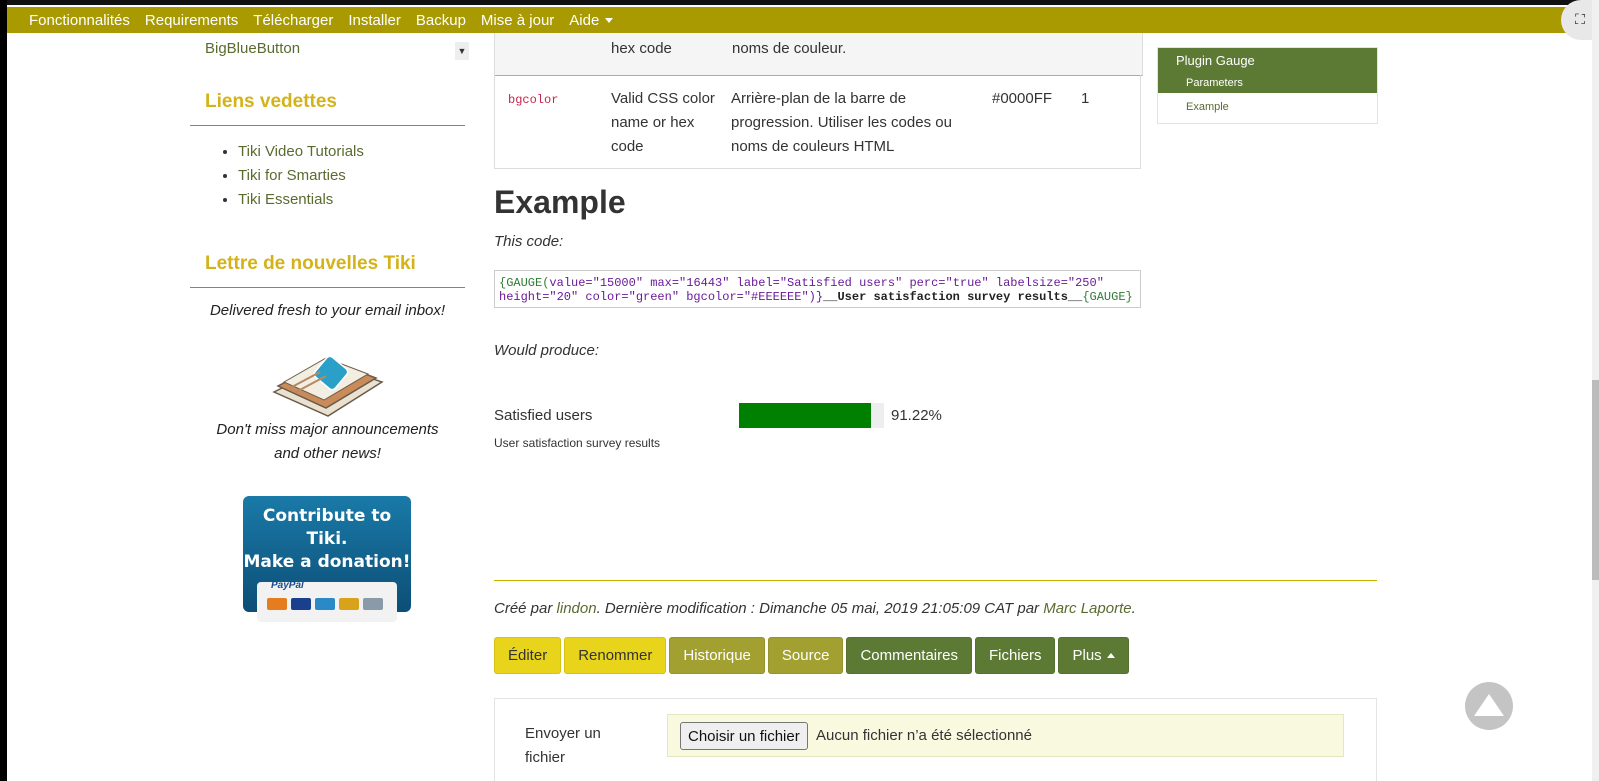  Describe the element at coordinates (528, 655) in the screenshot. I see `edit-button: Éditer` at that location.